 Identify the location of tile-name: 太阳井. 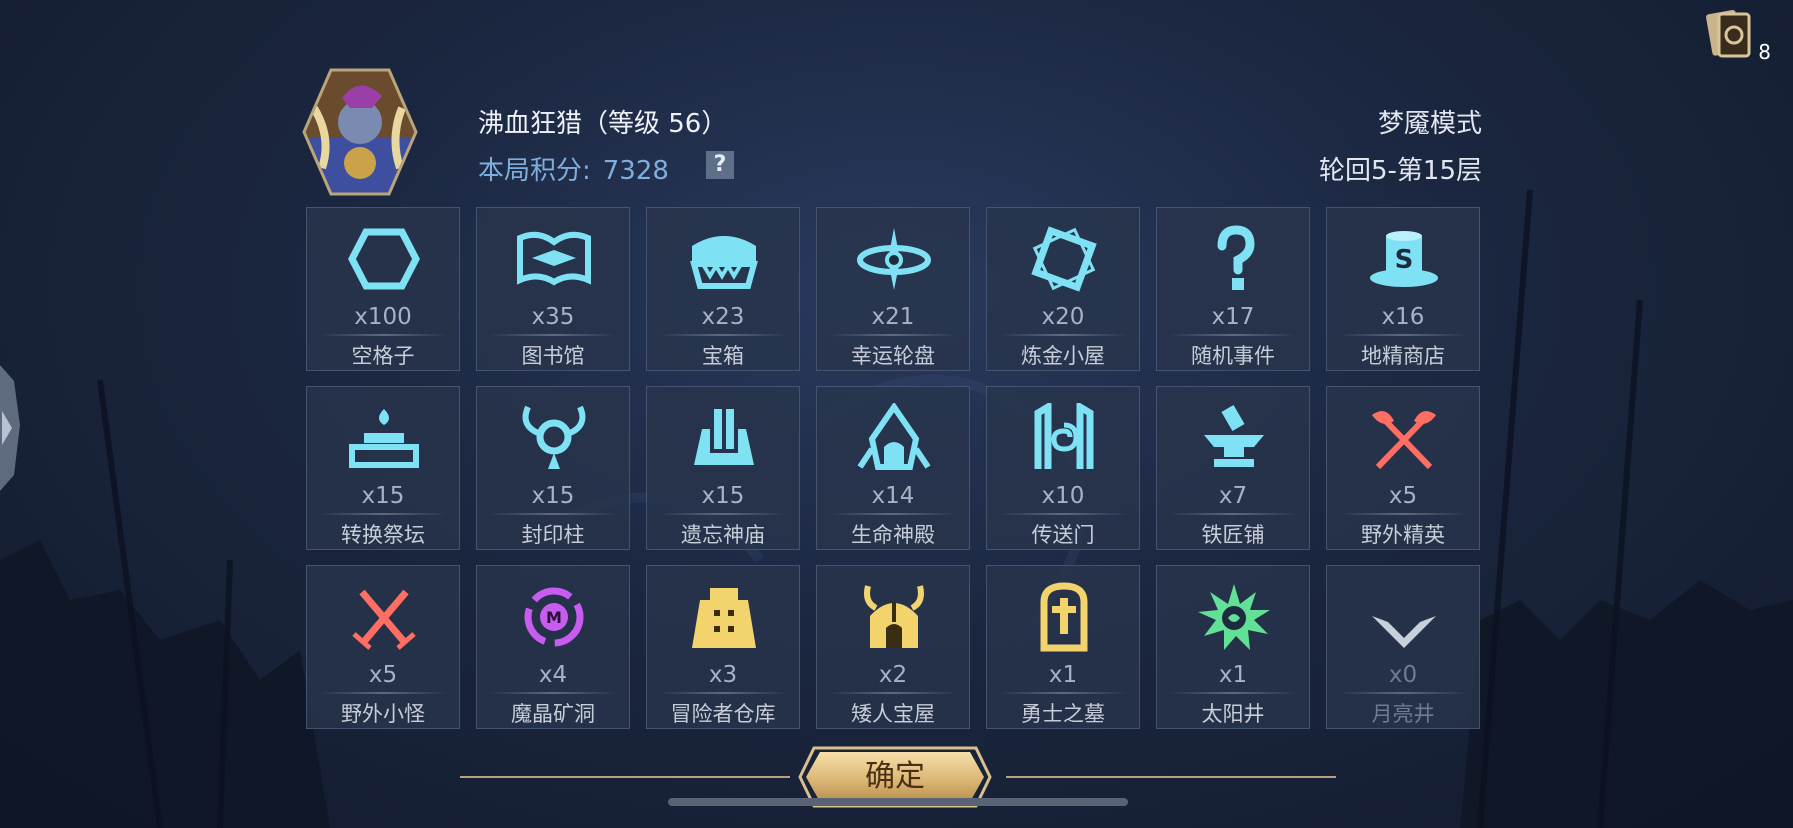
(1233, 714).